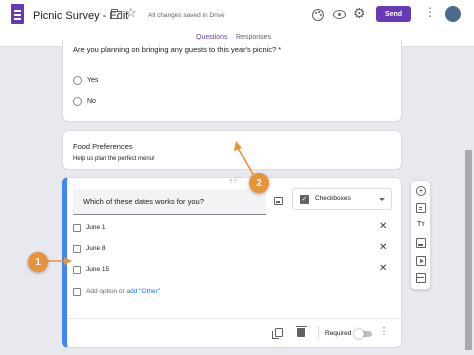 The height and width of the screenshot is (355, 474). What do you see at coordinates (93, 80) in the screenshot?
I see `option-label: Yes` at bounding box center [93, 80].